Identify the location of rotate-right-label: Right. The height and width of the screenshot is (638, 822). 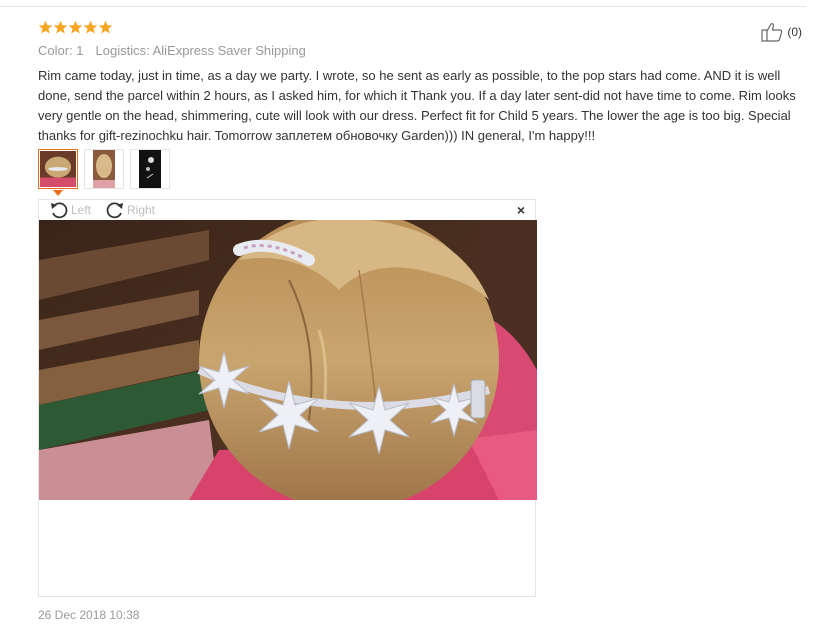
(141, 210).